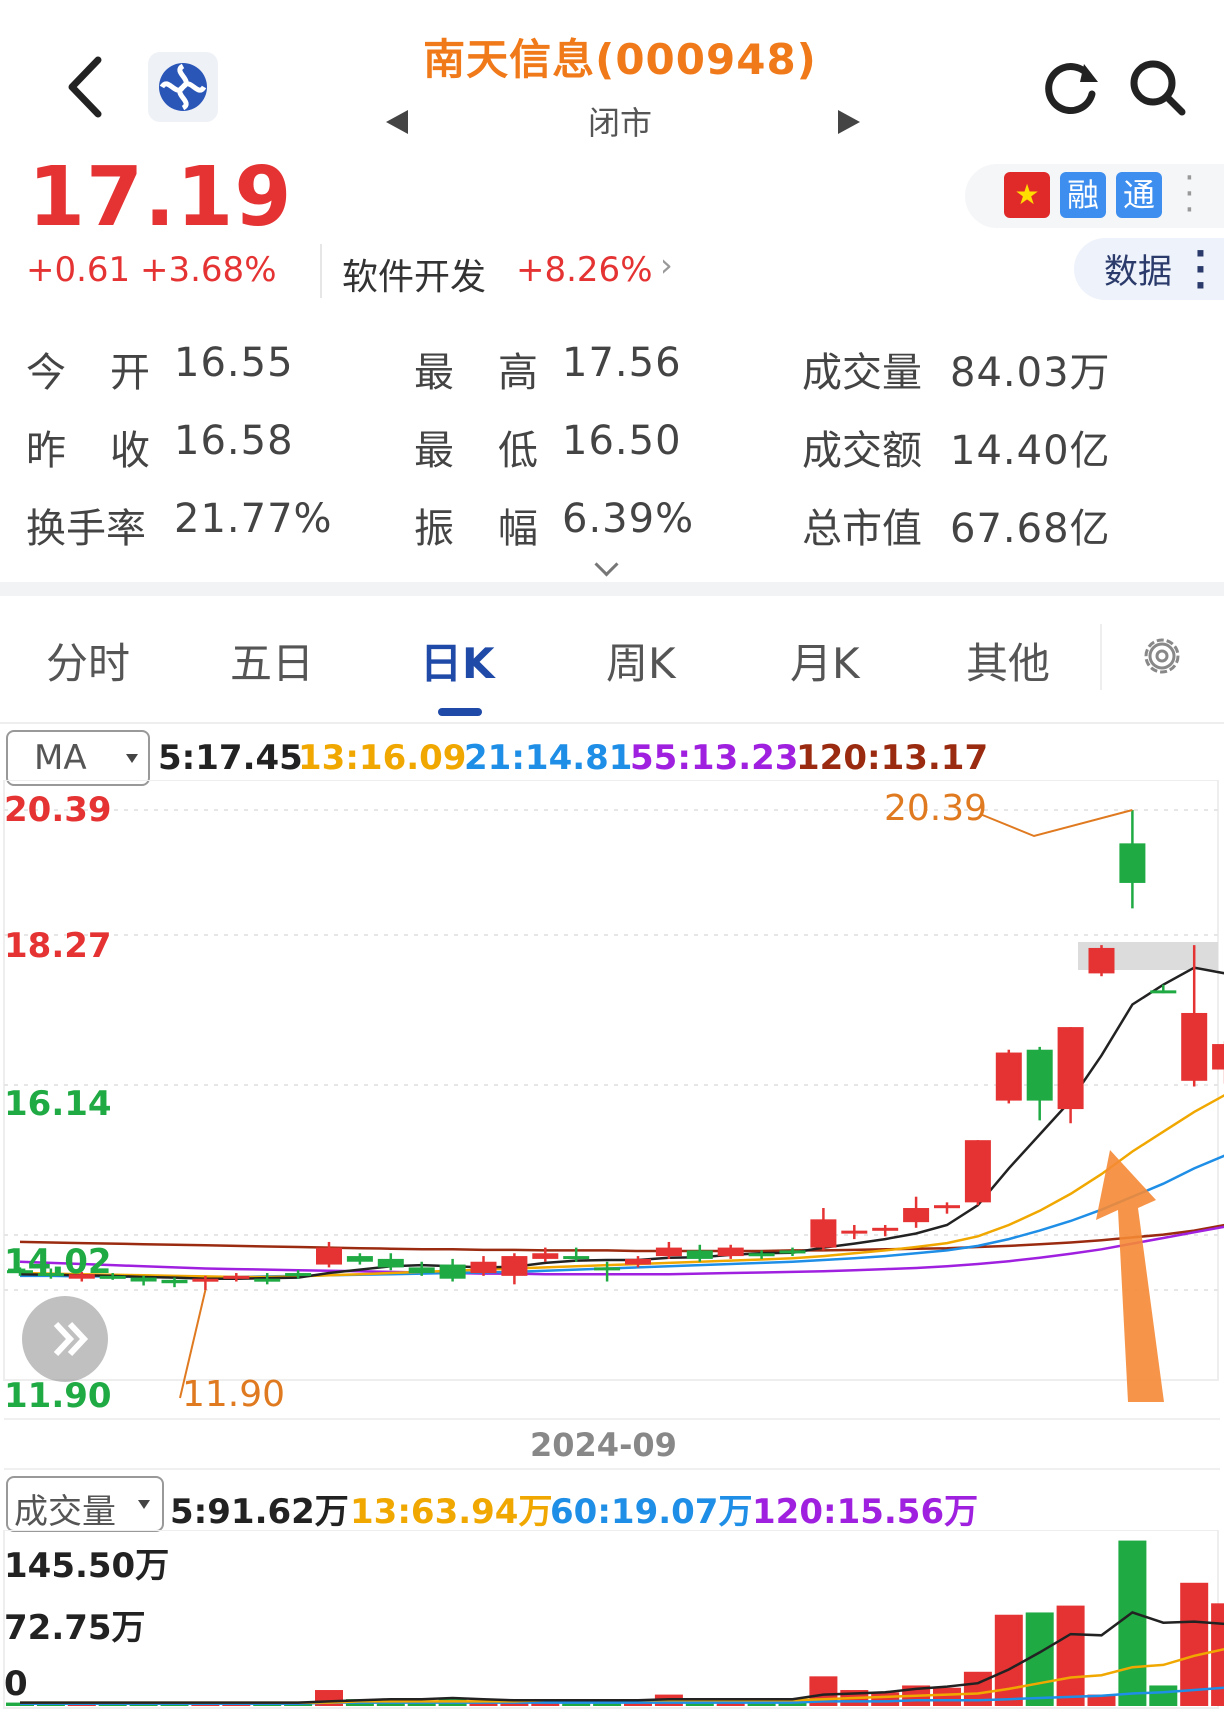 The width and height of the screenshot is (1224, 1710). I want to click on industry-change-pct: +8.26%, so click(584, 270).